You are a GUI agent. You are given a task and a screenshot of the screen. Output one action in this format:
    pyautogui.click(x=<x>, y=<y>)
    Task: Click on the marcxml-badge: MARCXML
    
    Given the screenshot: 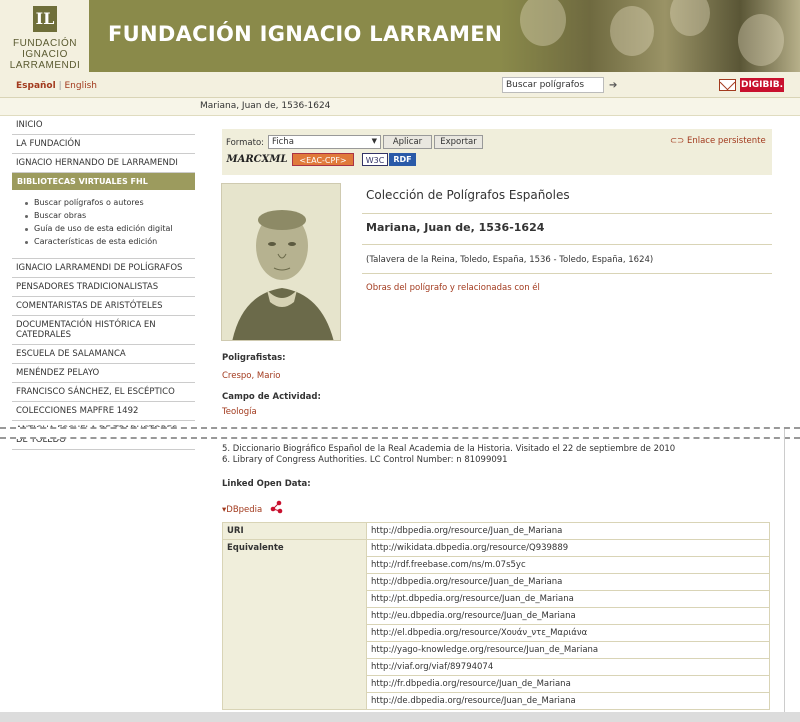 What is the action you would take?
    pyautogui.click(x=257, y=159)
    